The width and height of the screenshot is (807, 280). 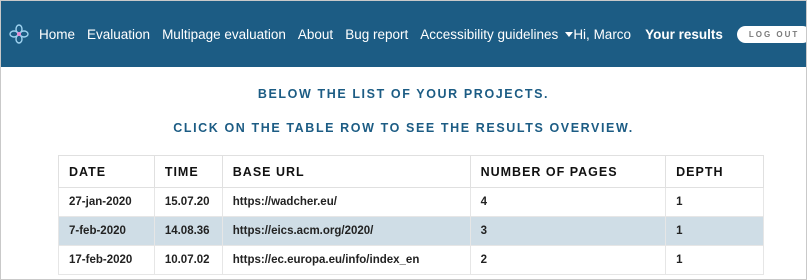 What do you see at coordinates (106, 171) in the screenshot?
I see `column-header-date: DATE` at bounding box center [106, 171].